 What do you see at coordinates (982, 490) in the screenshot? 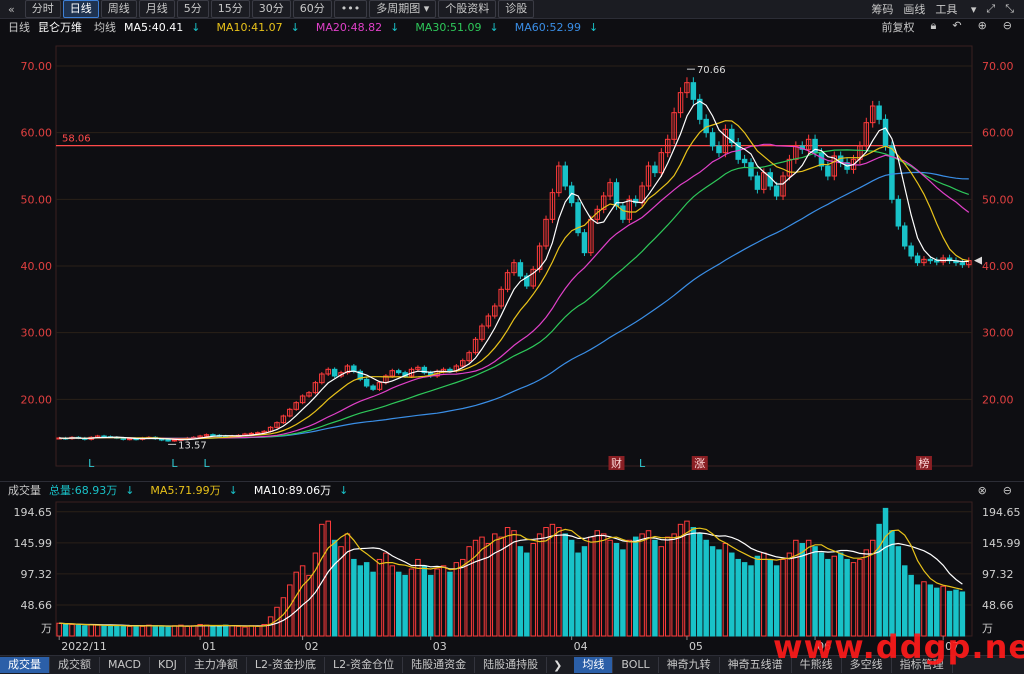
I see `close-icon: ⊗` at bounding box center [982, 490].